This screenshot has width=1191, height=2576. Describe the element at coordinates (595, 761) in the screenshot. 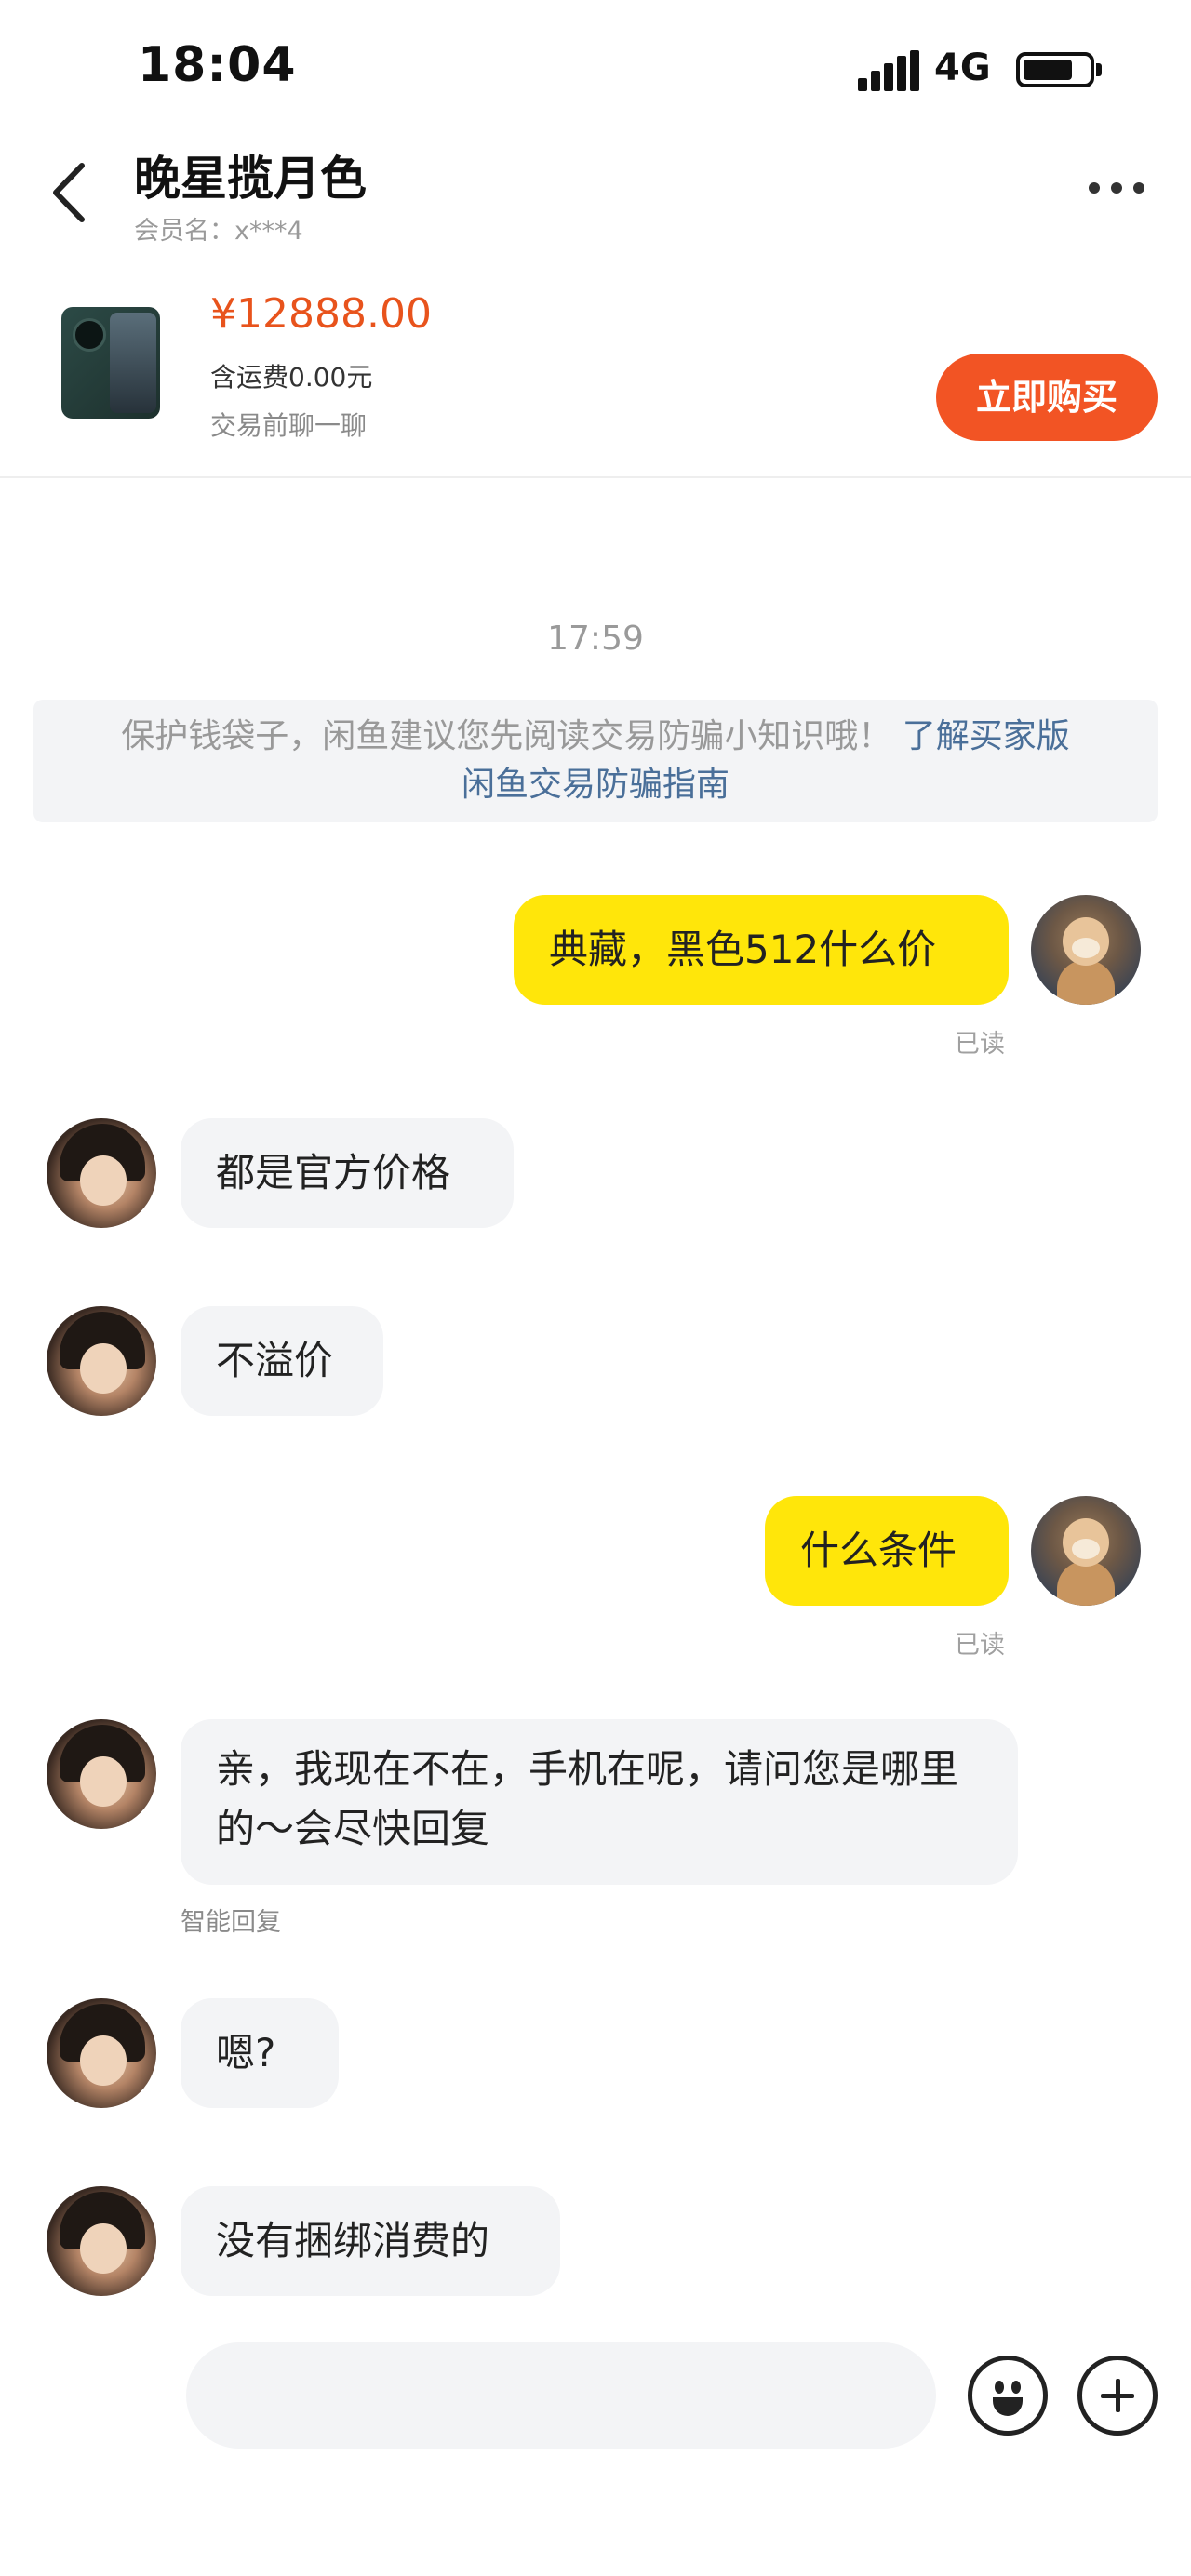

I see `anti-fraud-notice: 保护钱袋子，闲鱼建议您先阅读交易防骗小知识哦！ 了解买家版 闲鱼交易防骗指南` at that location.